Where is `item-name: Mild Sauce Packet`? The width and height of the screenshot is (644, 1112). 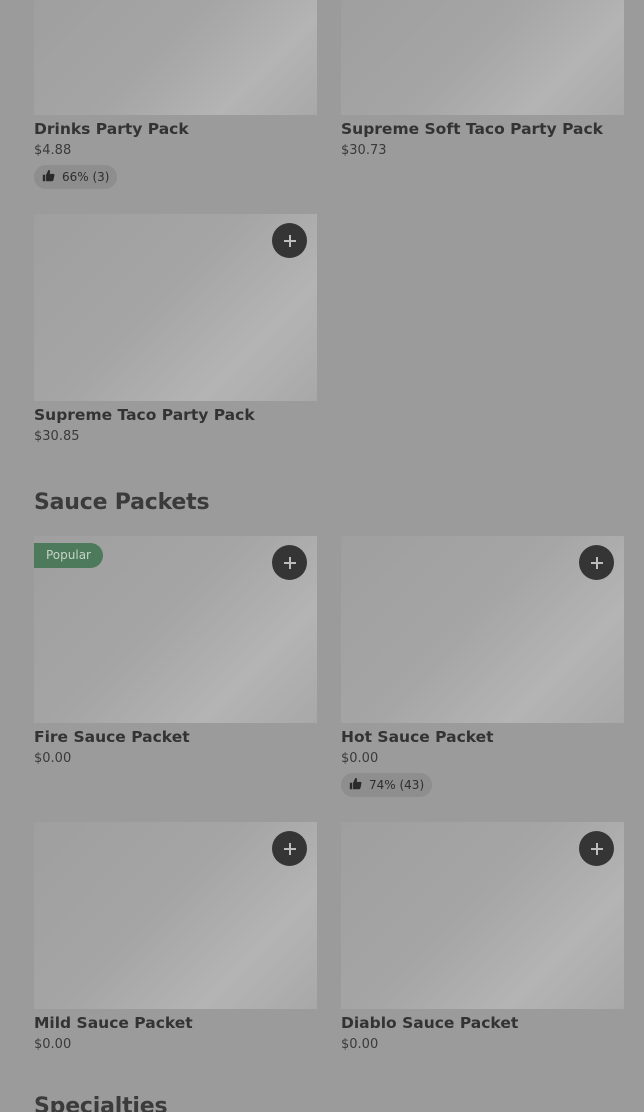 item-name: Mild Sauce Packet is located at coordinates (113, 1023).